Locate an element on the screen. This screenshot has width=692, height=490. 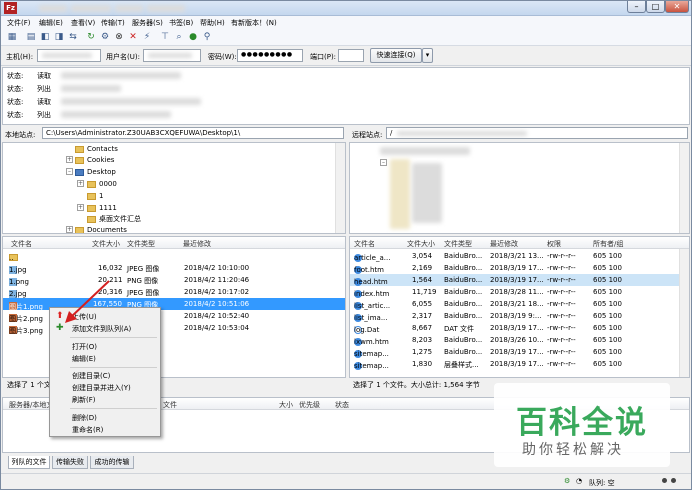
remote-tree-scrollbar is located at coordinates (684, 188).